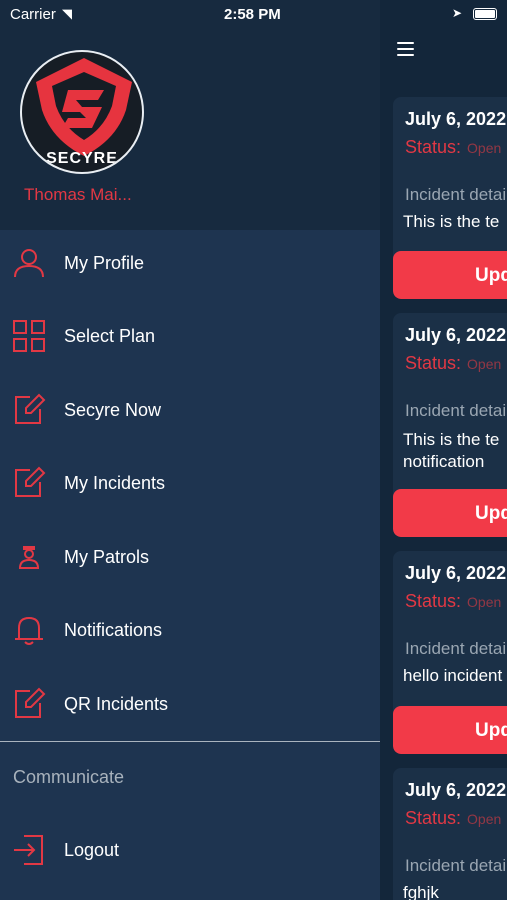 This screenshot has height=900, width=507. Describe the element at coordinates (115, 483) in the screenshot. I see `menu-label: My Incidents` at that location.